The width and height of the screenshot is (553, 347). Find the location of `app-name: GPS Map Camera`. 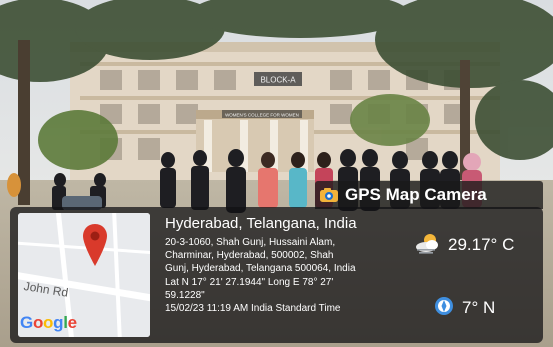

app-name: GPS Map Camera is located at coordinates (416, 194).